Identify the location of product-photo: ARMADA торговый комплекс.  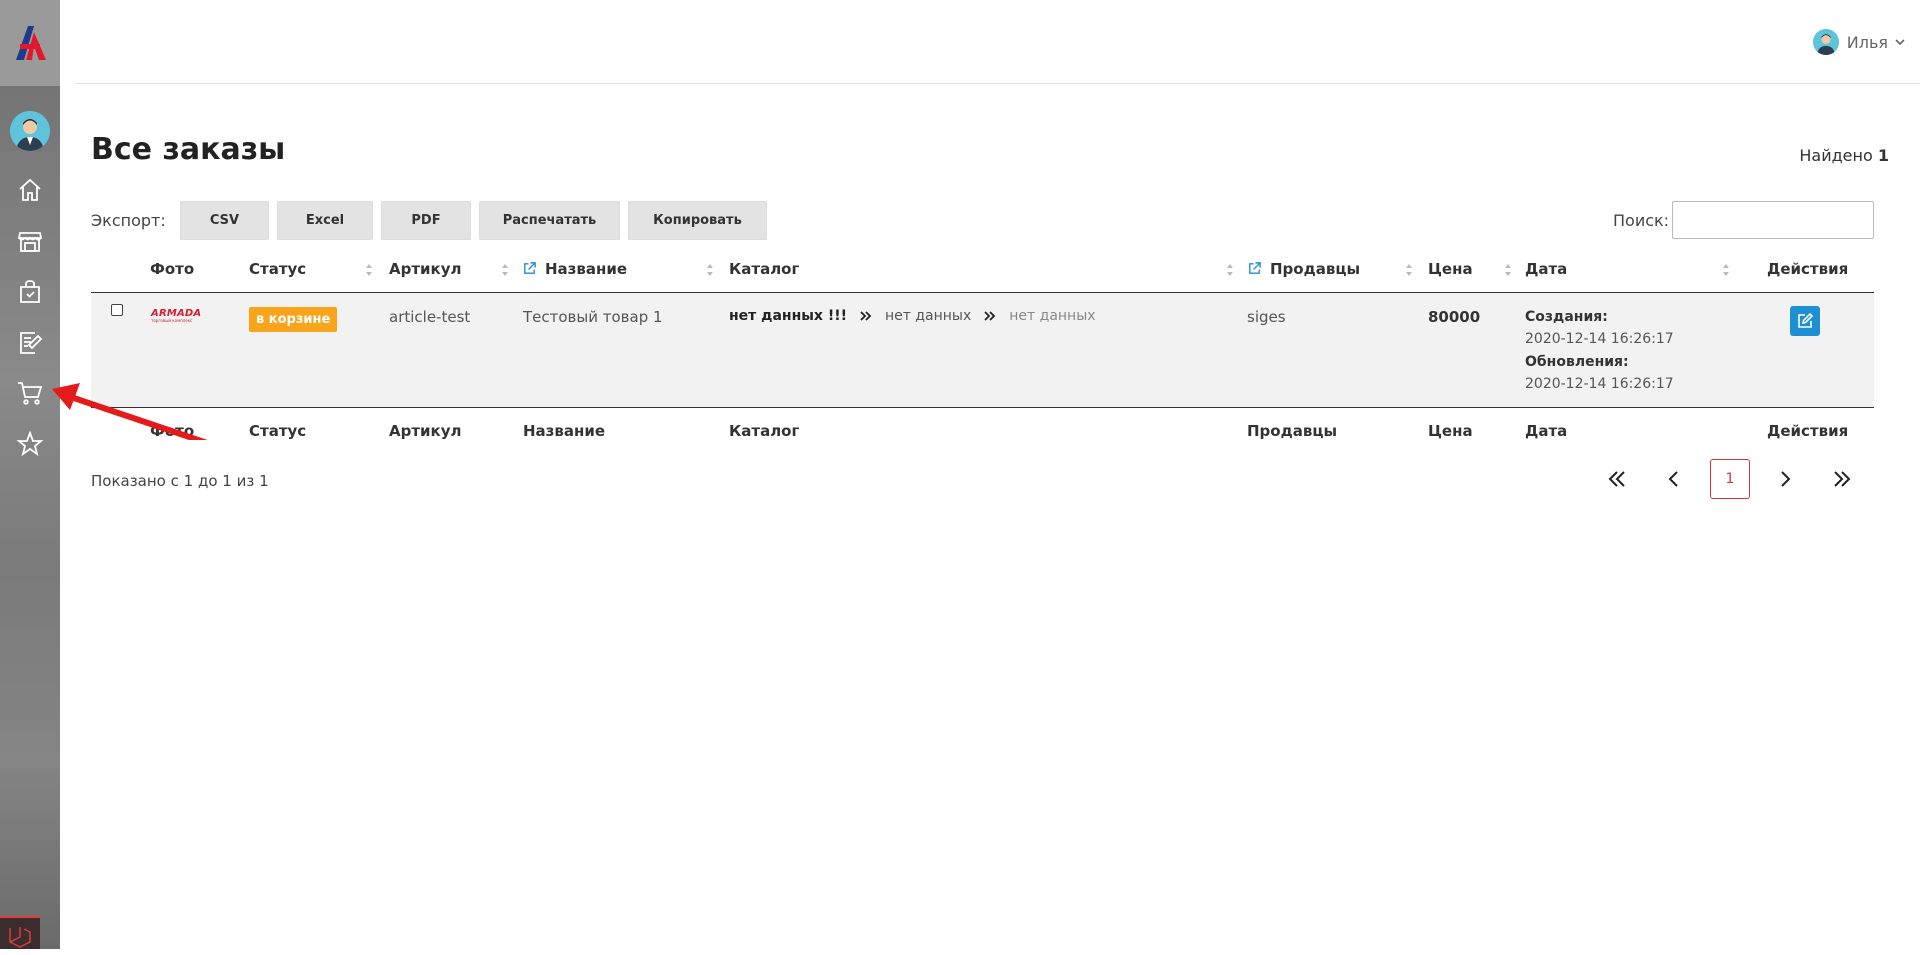
(176, 317).